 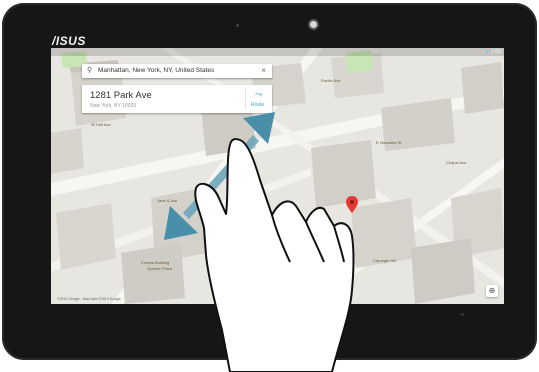 What do you see at coordinates (258, 94) in the screenshot?
I see `route-icon: ⤳` at bounding box center [258, 94].